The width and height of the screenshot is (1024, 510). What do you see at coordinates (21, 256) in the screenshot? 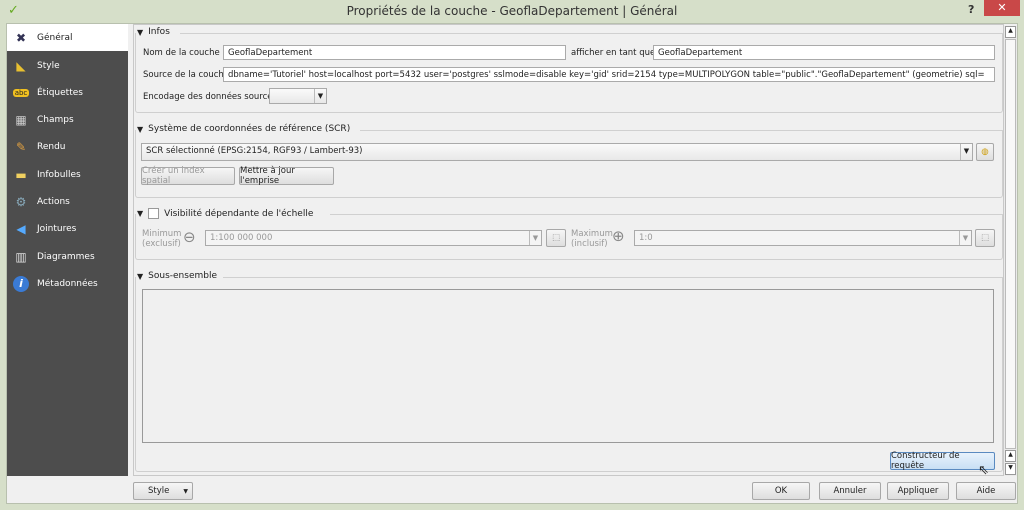
I see `chart-icon: ▥` at bounding box center [21, 256].